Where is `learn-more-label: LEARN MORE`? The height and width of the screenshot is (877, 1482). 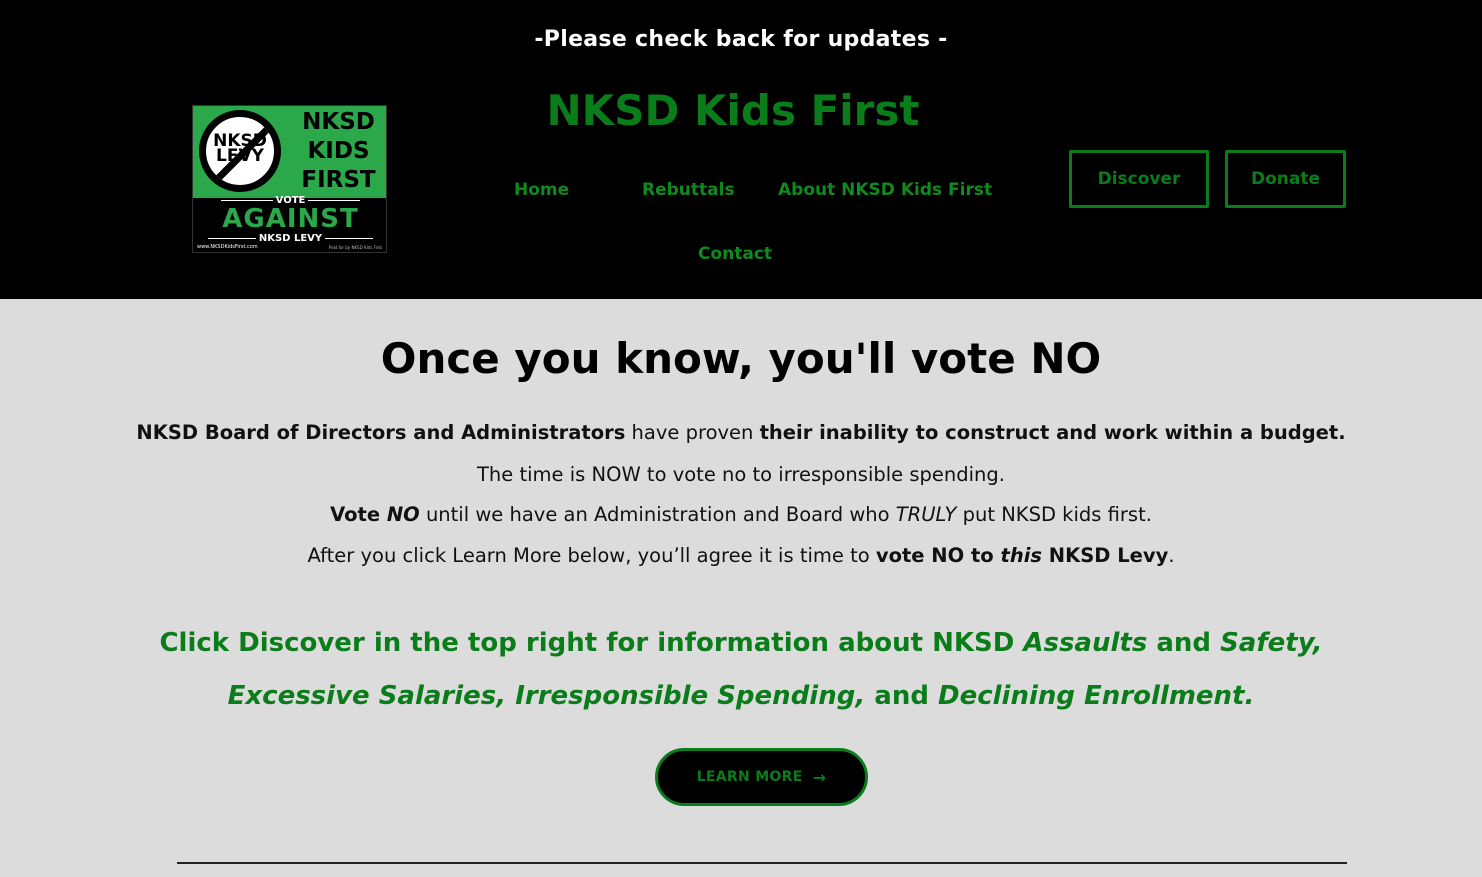
learn-more-label: LEARN MORE is located at coordinates (749, 777).